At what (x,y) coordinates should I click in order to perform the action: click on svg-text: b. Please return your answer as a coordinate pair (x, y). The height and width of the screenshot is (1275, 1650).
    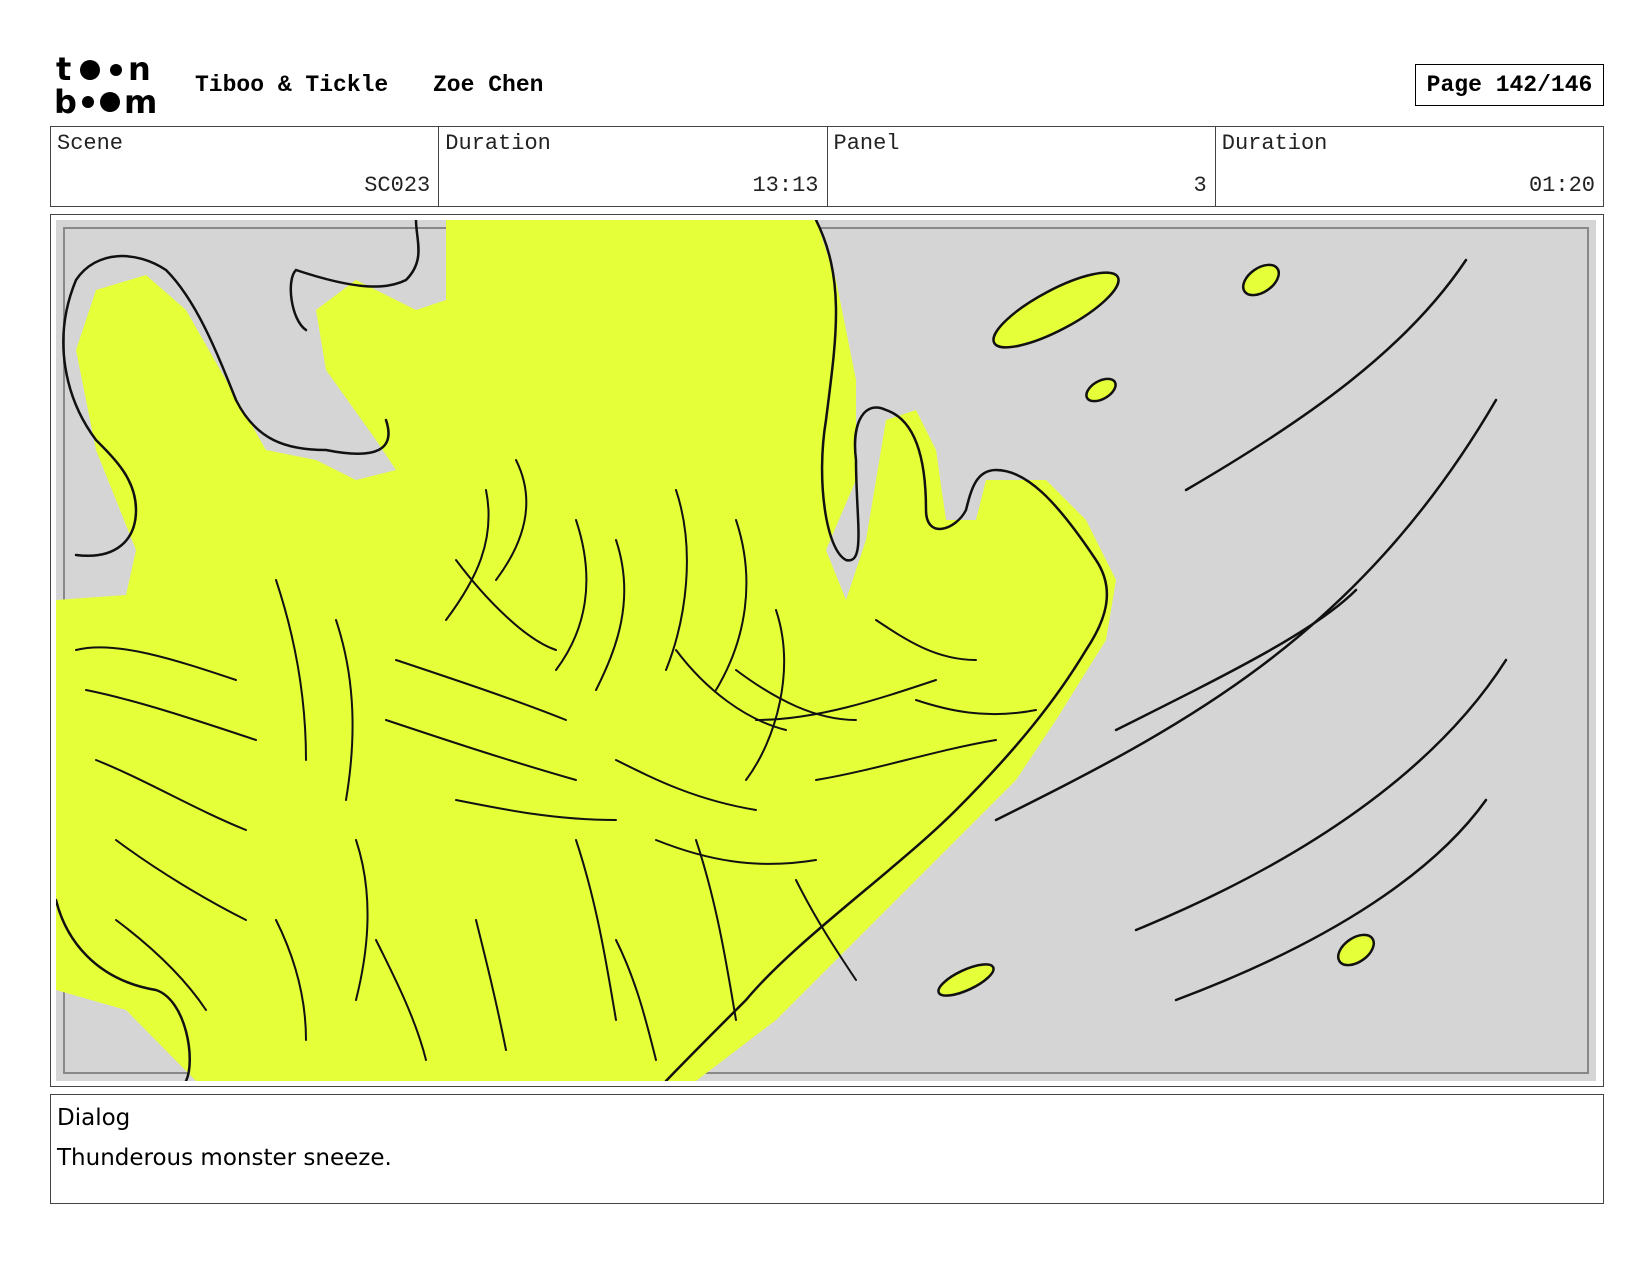
    Looking at the image, I should click on (65, 99).